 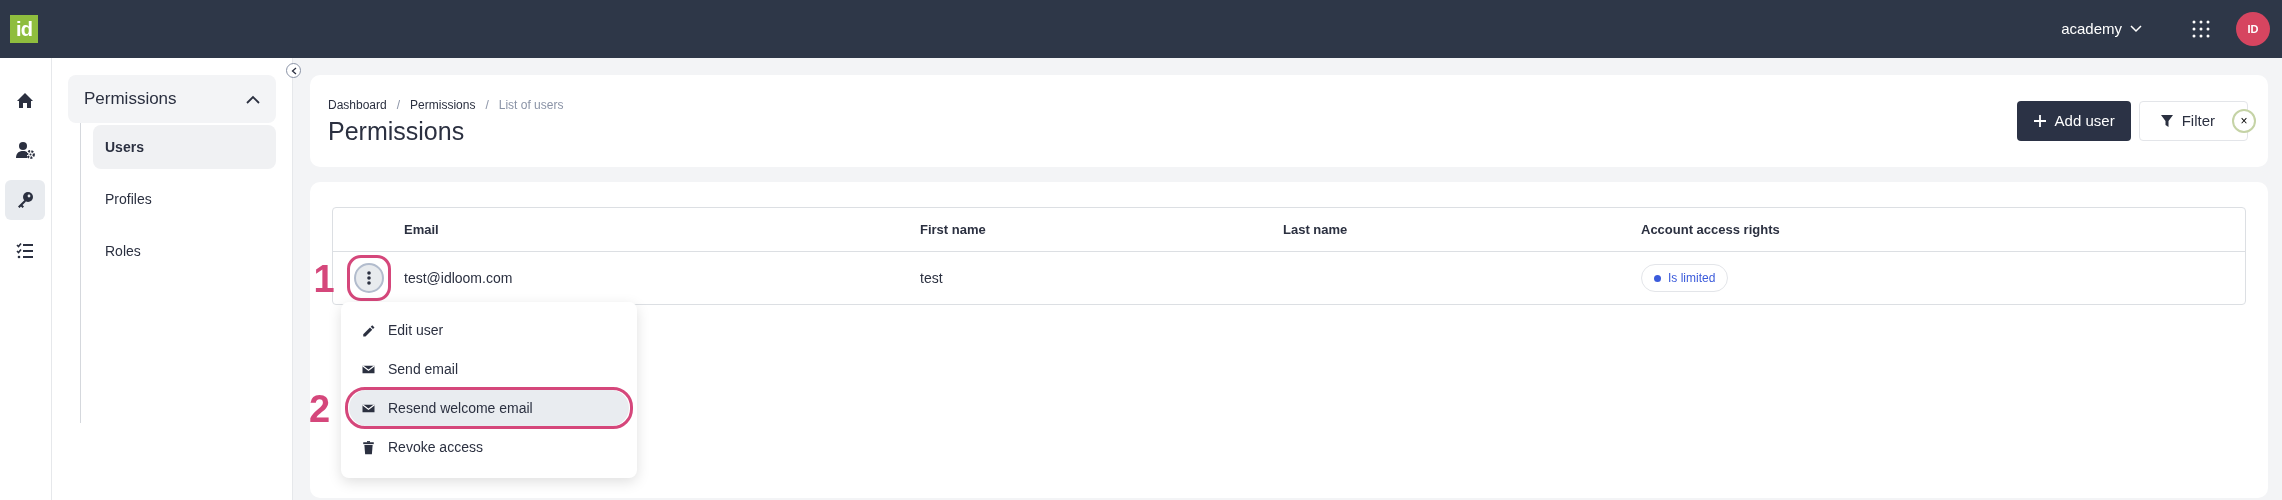 I want to click on nav-rail-button, so click(x=25, y=200).